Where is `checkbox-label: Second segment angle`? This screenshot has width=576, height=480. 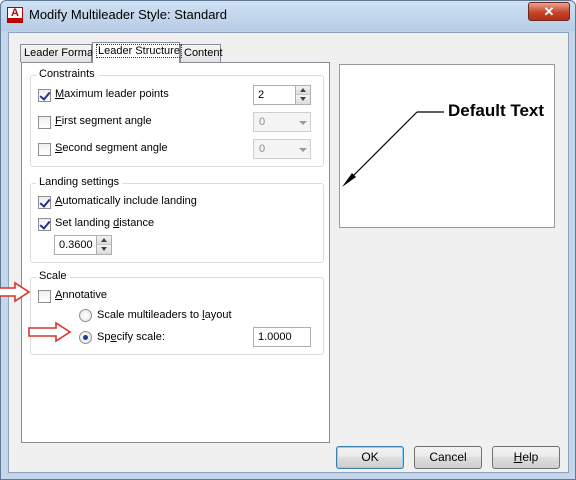 checkbox-label: Second segment angle is located at coordinates (111, 148).